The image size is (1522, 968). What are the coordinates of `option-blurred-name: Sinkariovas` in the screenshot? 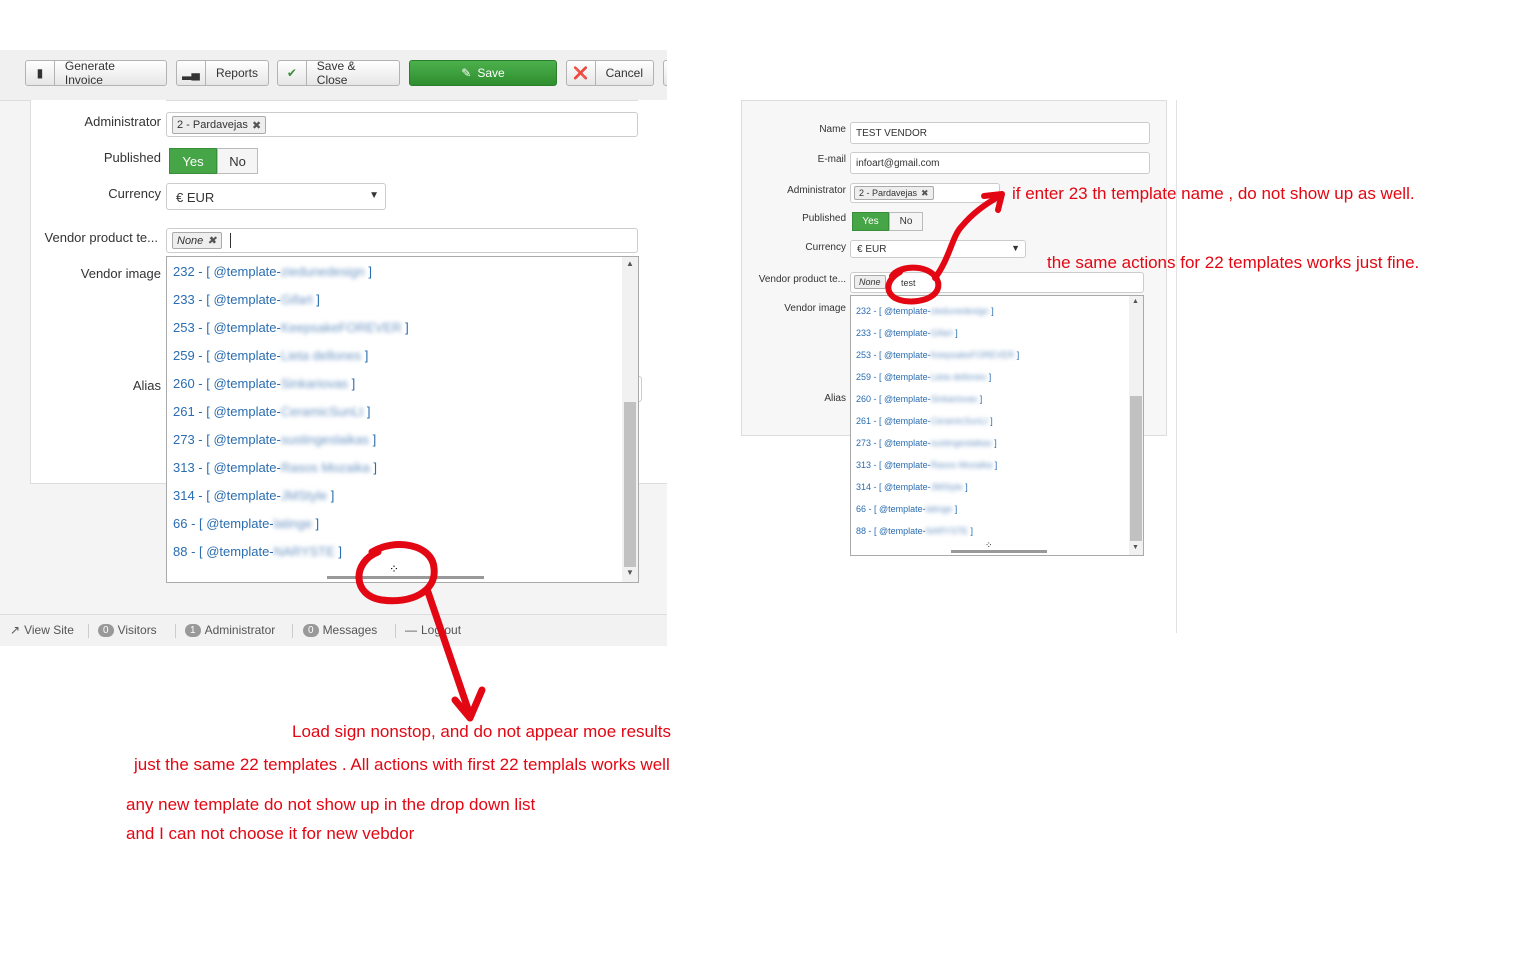 It's located at (954, 399).